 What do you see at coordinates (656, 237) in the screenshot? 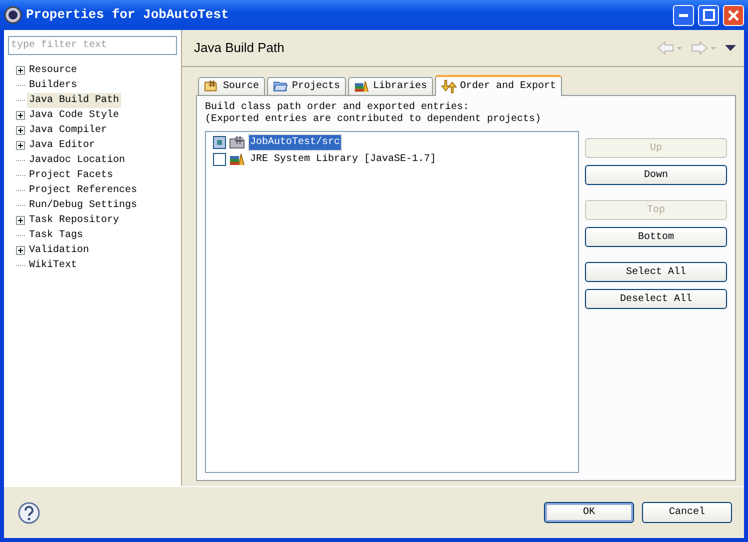
I see `side-button: Bottom` at bounding box center [656, 237].